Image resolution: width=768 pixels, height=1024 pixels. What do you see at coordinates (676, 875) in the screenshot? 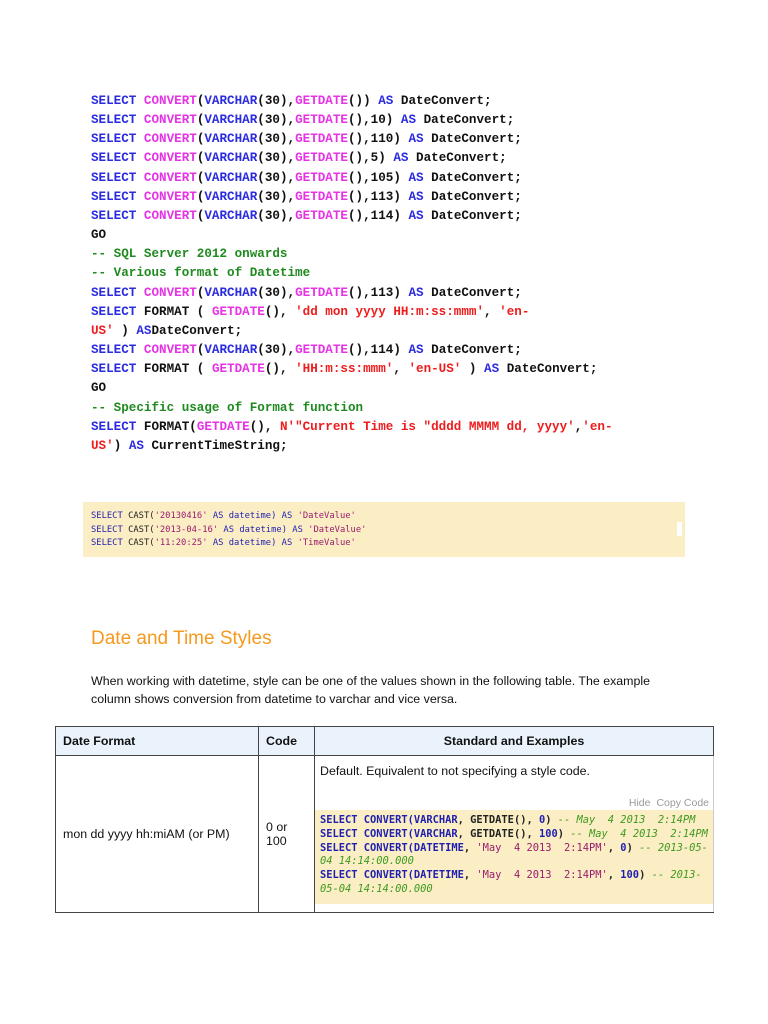
I see `code-token: -- 2013-` at bounding box center [676, 875].